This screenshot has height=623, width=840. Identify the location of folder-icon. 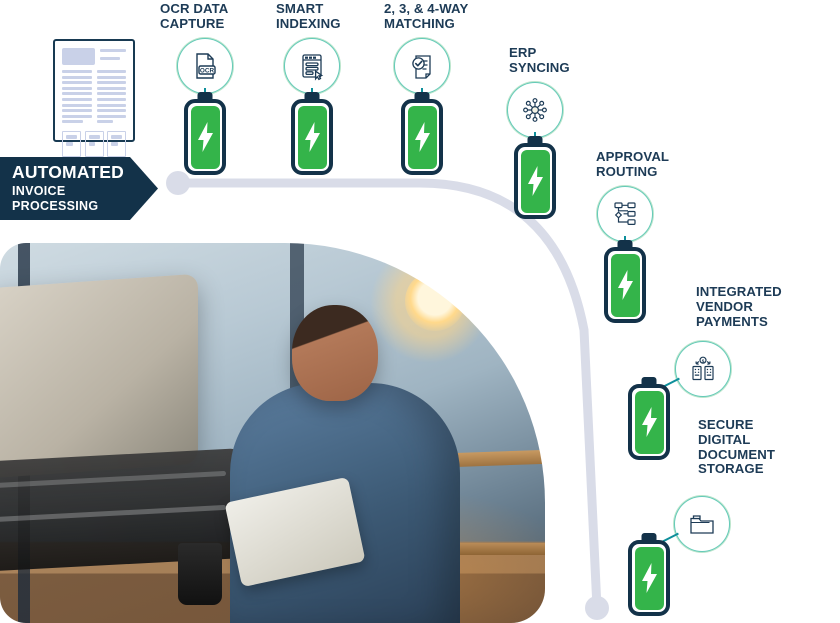
(702, 524).